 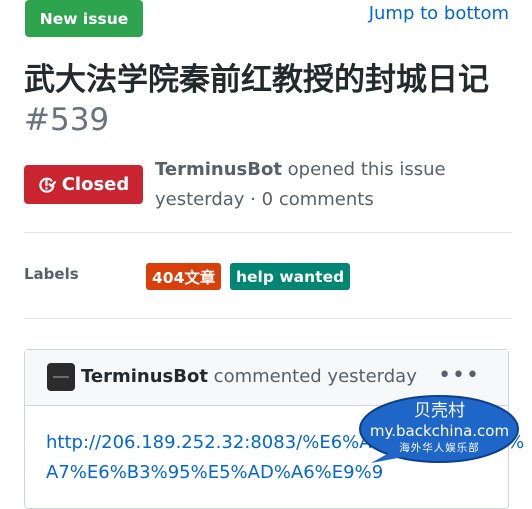 I want to click on issue-number: #539, so click(x=67, y=120).